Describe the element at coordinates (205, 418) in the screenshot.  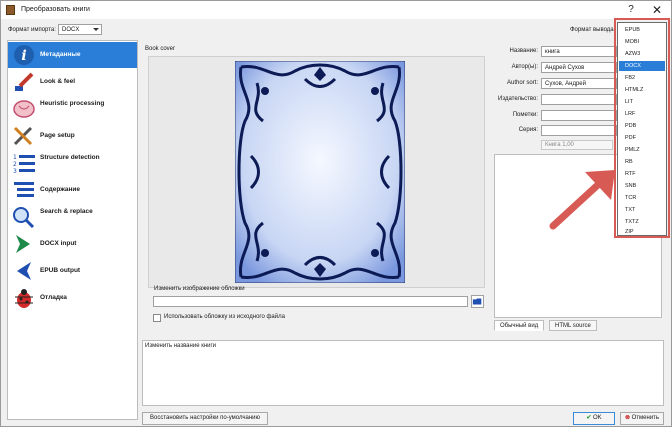
I see `restore-defaults-button: Восстановить настройки по-умолчанию` at that location.